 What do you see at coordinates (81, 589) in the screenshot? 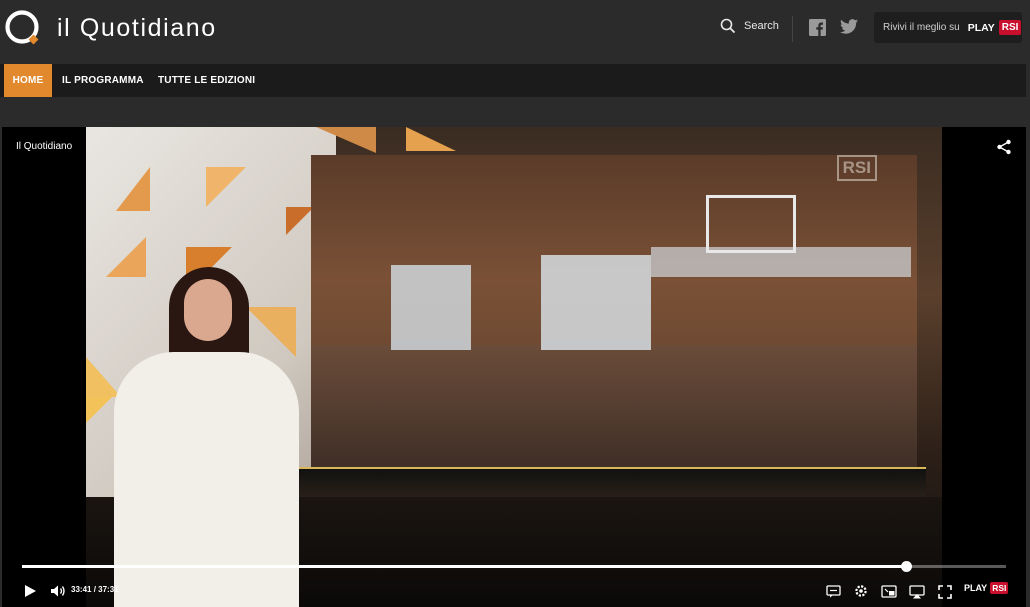
I see `current-time: 33:41` at bounding box center [81, 589].